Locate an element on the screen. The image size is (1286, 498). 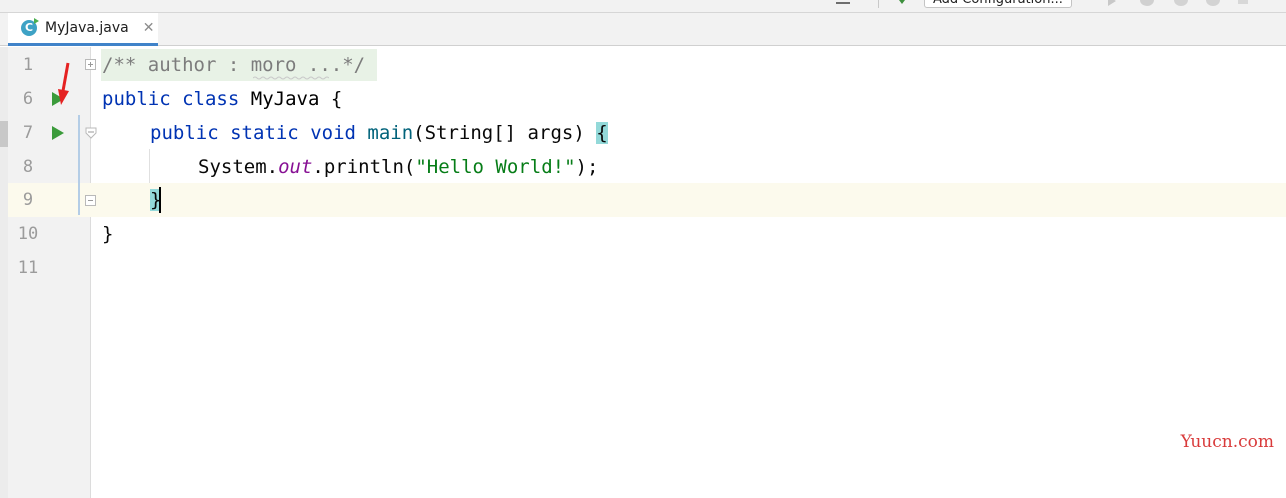
fold-end-icon is located at coordinates (90, 200).